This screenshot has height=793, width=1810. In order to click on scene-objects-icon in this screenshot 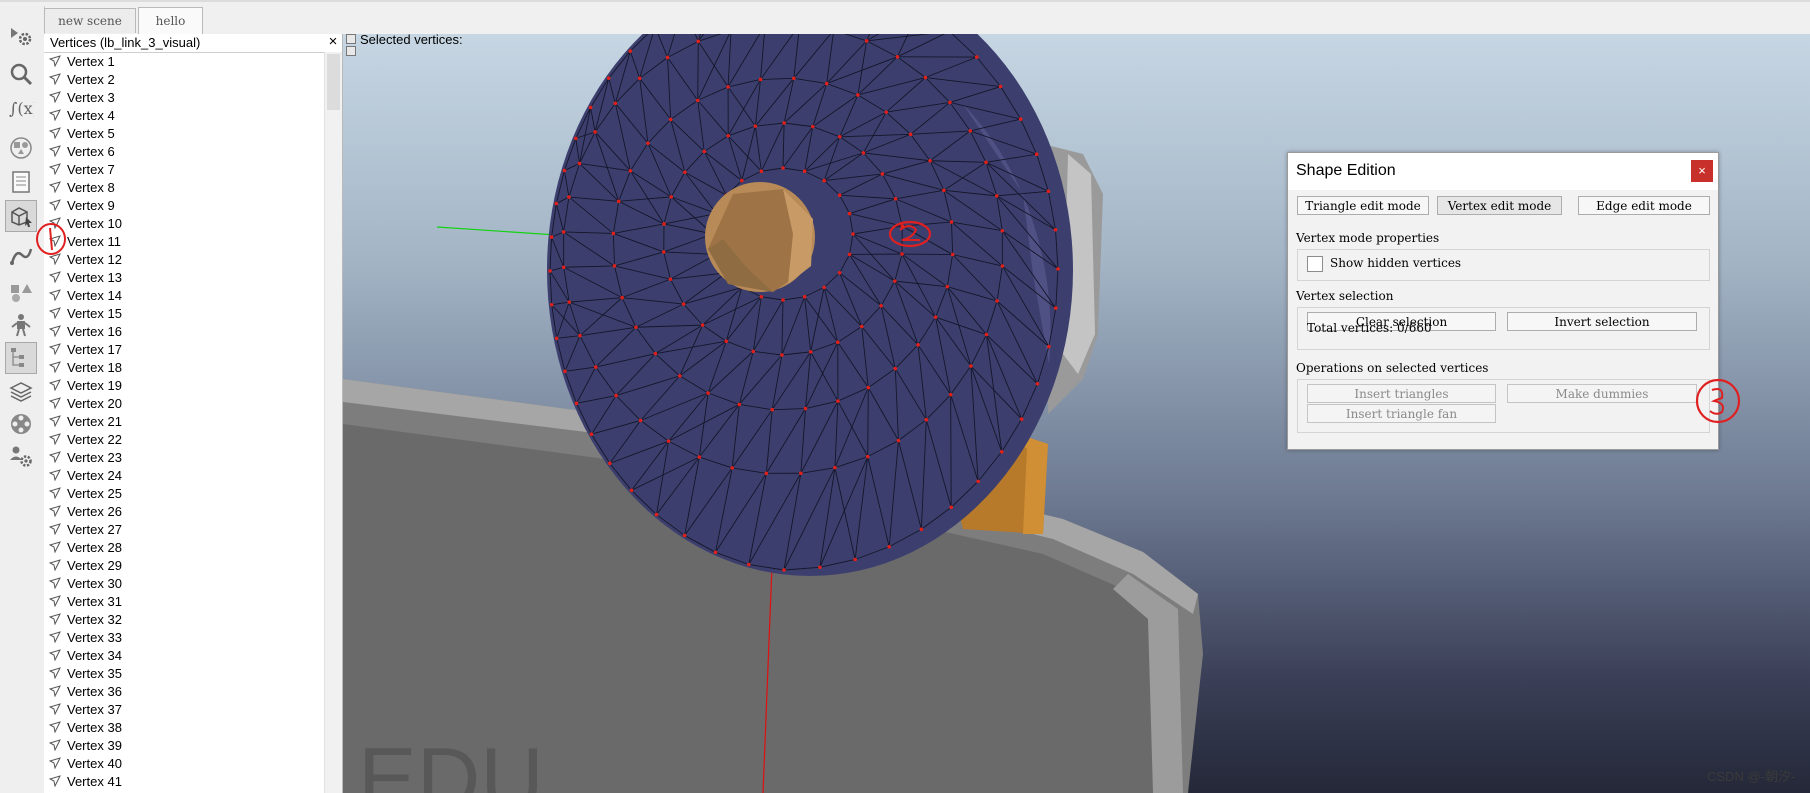, I will do `click(21, 148)`.